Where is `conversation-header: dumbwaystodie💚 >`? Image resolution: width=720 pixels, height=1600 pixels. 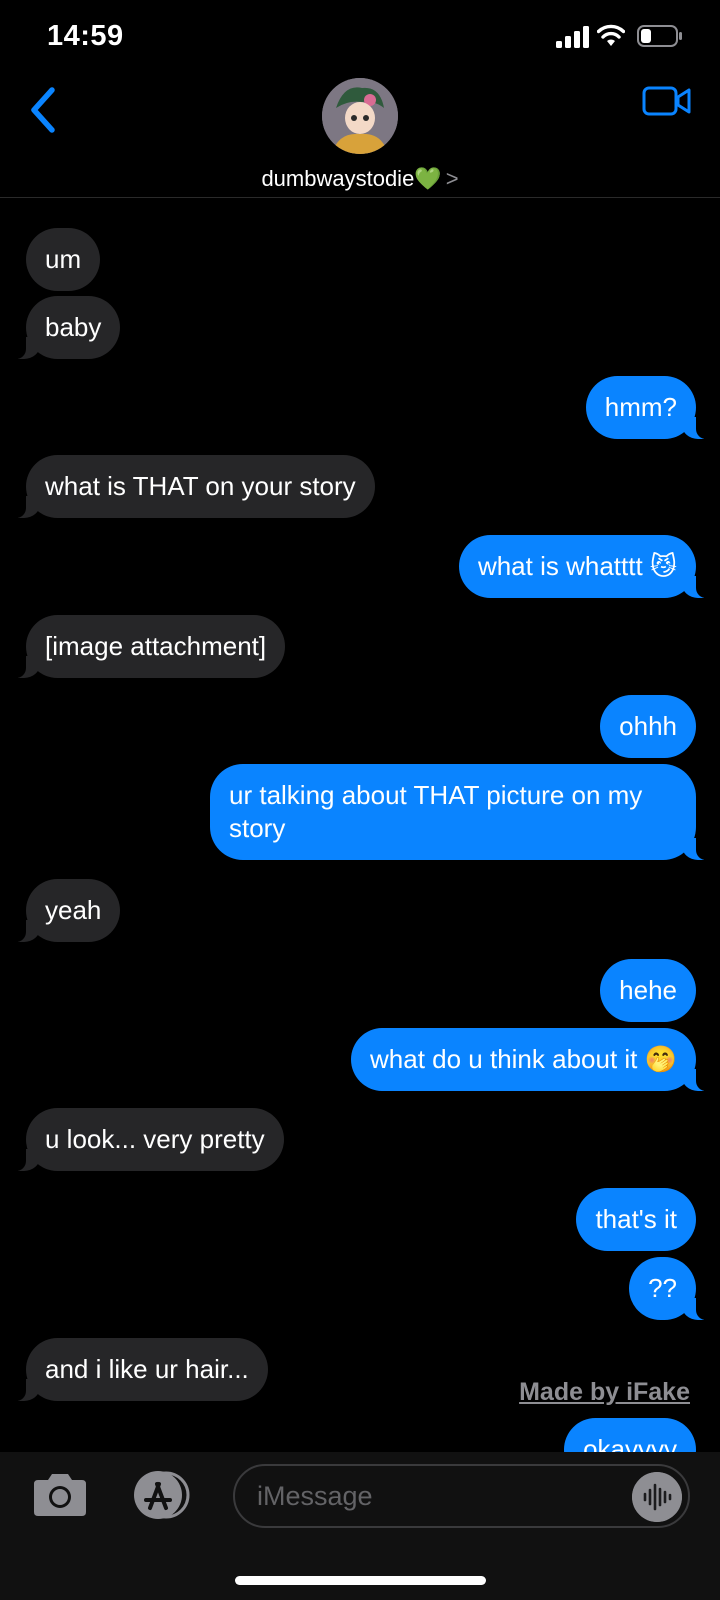
conversation-header: dumbwaystodie💚 > is located at coordinates (360, 134).